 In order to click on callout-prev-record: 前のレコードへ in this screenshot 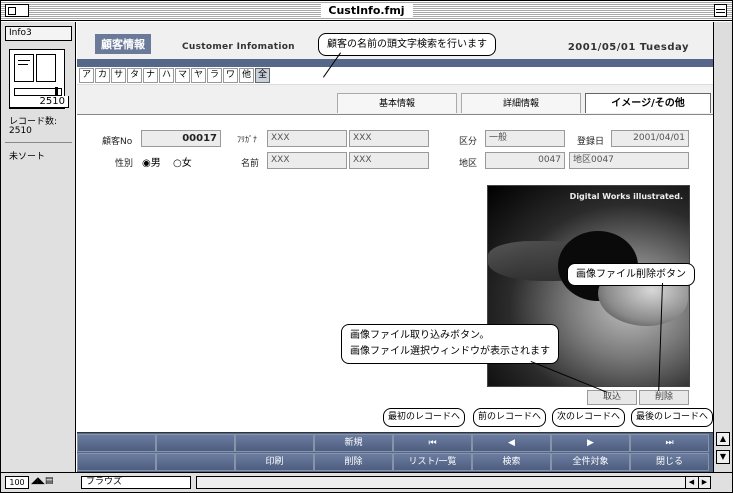, I will do `click(510, 417)`.